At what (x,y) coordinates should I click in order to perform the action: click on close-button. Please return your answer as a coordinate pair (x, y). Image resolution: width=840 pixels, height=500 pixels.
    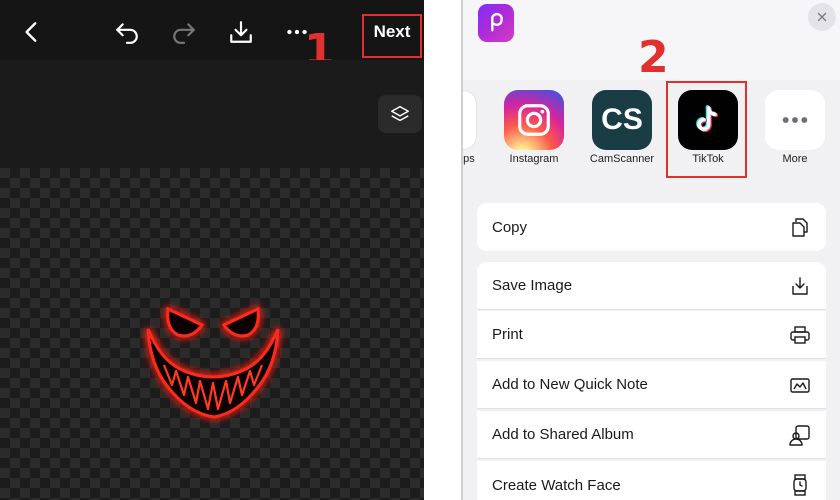
    Looking at the image, I should click on (822, 17).